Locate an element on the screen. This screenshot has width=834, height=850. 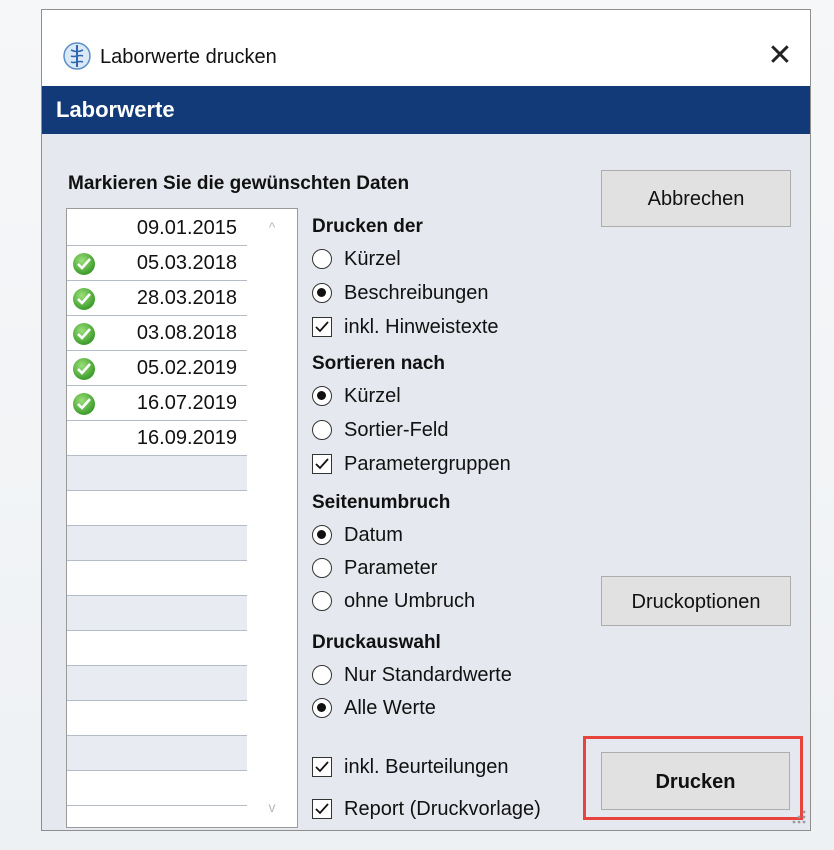
checkbox-label: inkl. Hinweistexte is located at coordinates (421, 327).